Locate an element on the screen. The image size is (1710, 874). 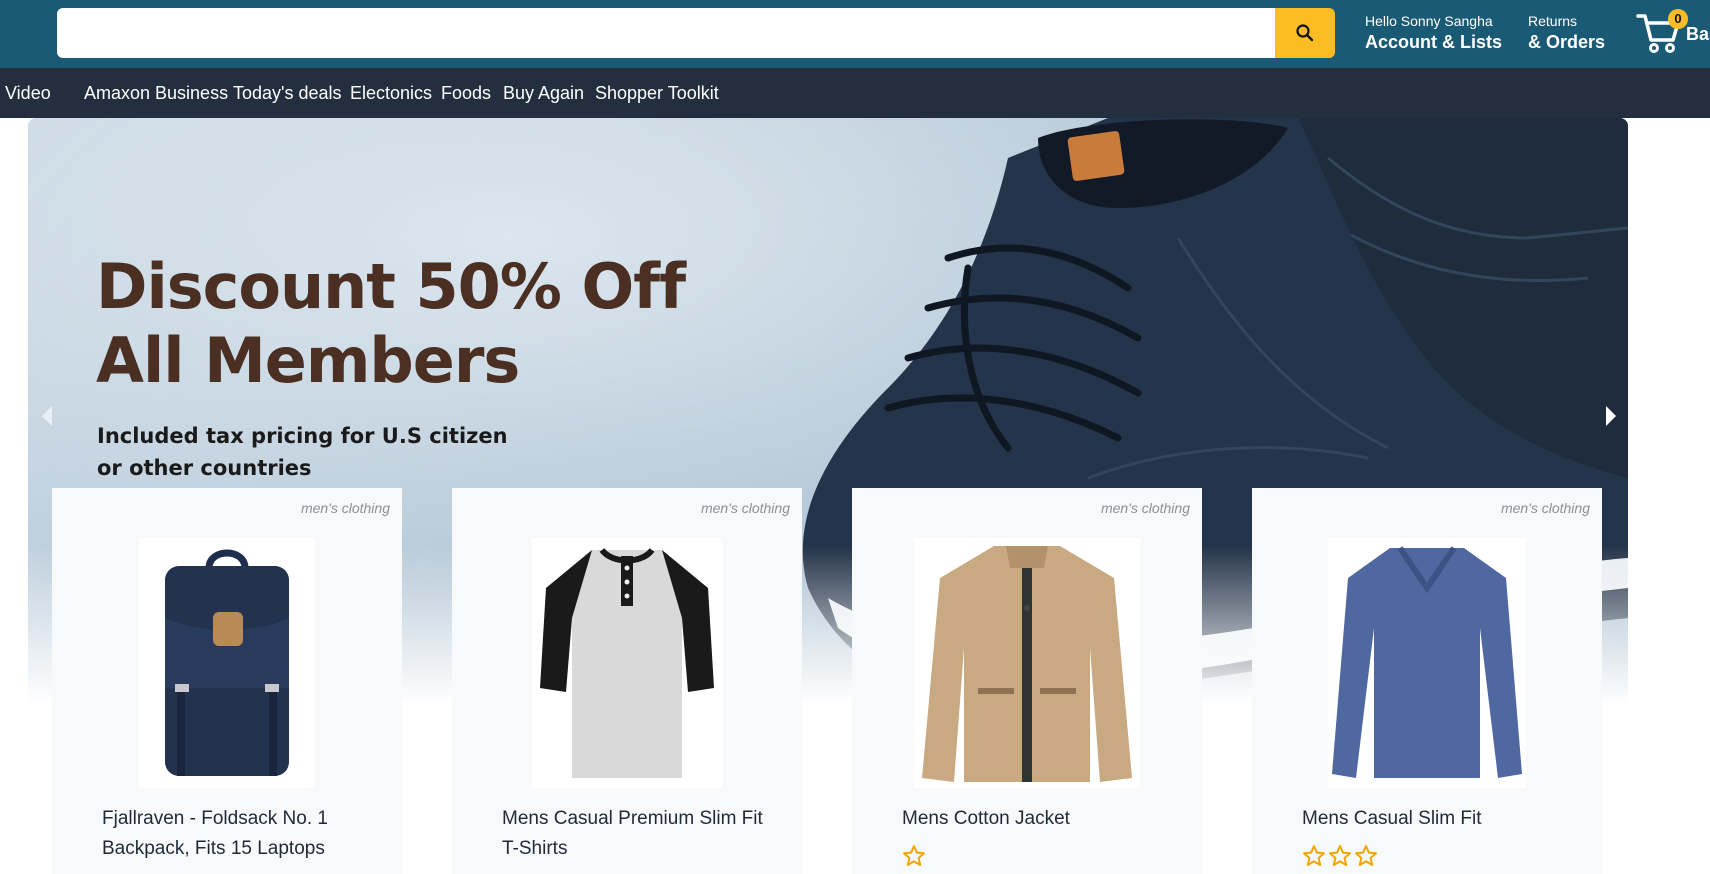
product-title: Mens Casual Premium Slim Fit T-Shirts is located at coordinates (632, 833).